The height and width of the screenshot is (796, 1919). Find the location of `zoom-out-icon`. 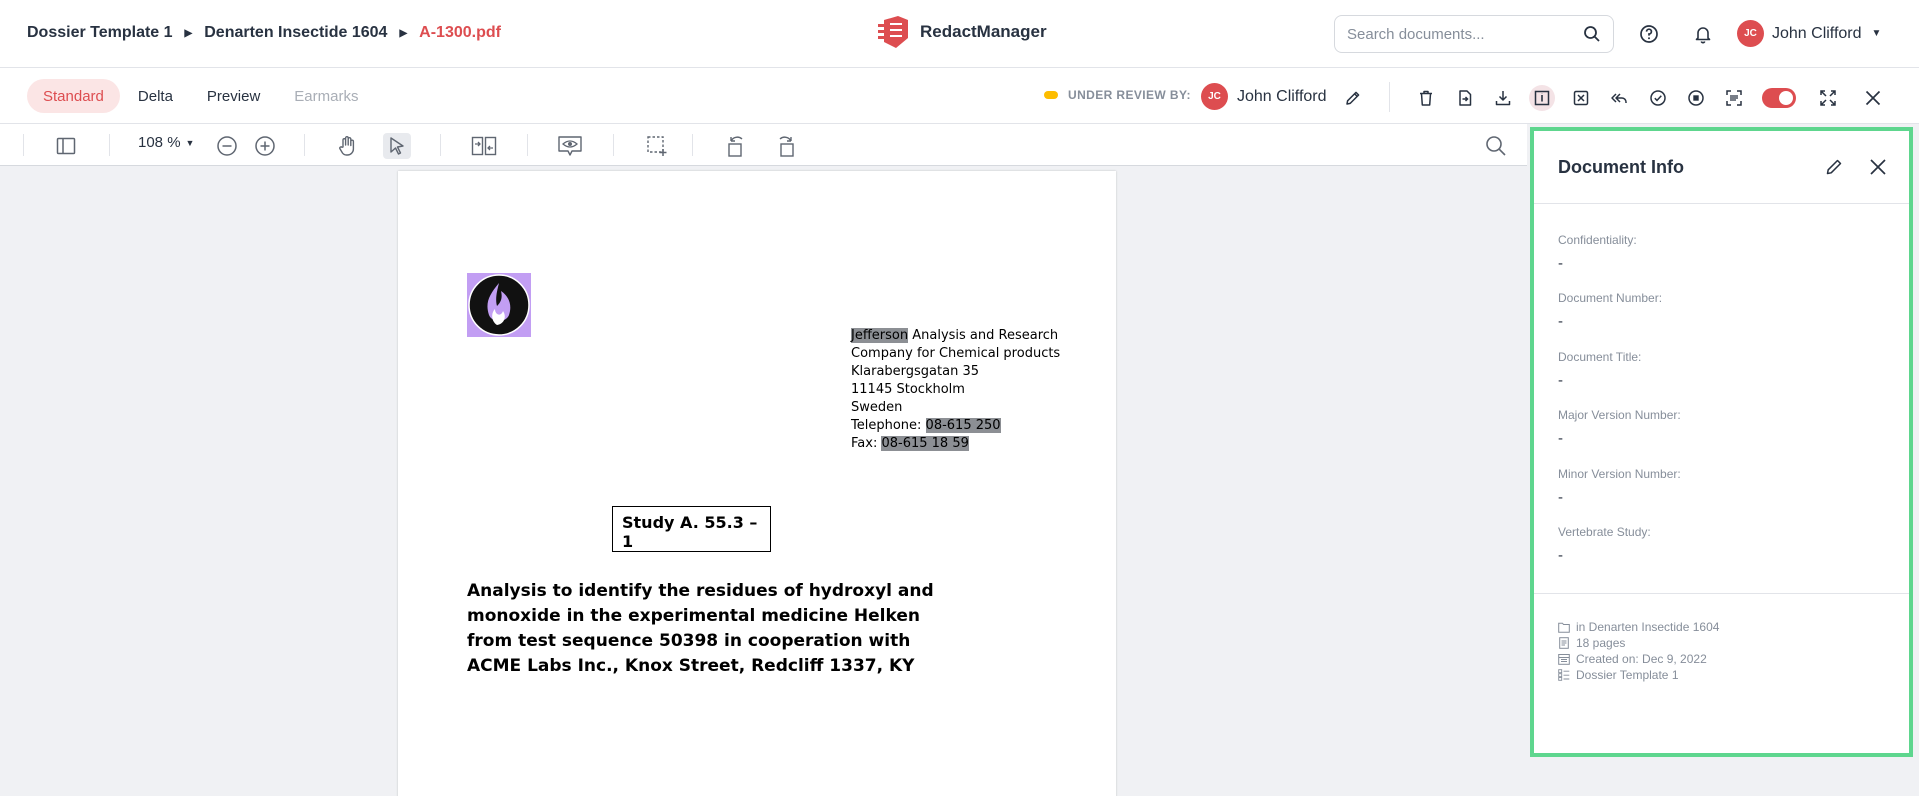

zoom-out-icon is located at coordinates (227, 146).